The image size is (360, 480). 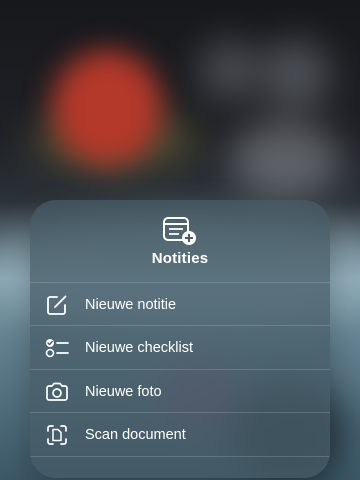 What do you see at coordinates (57, 305) in the screenshot?
I see `compose-icon` at bounding box center [57, 305].